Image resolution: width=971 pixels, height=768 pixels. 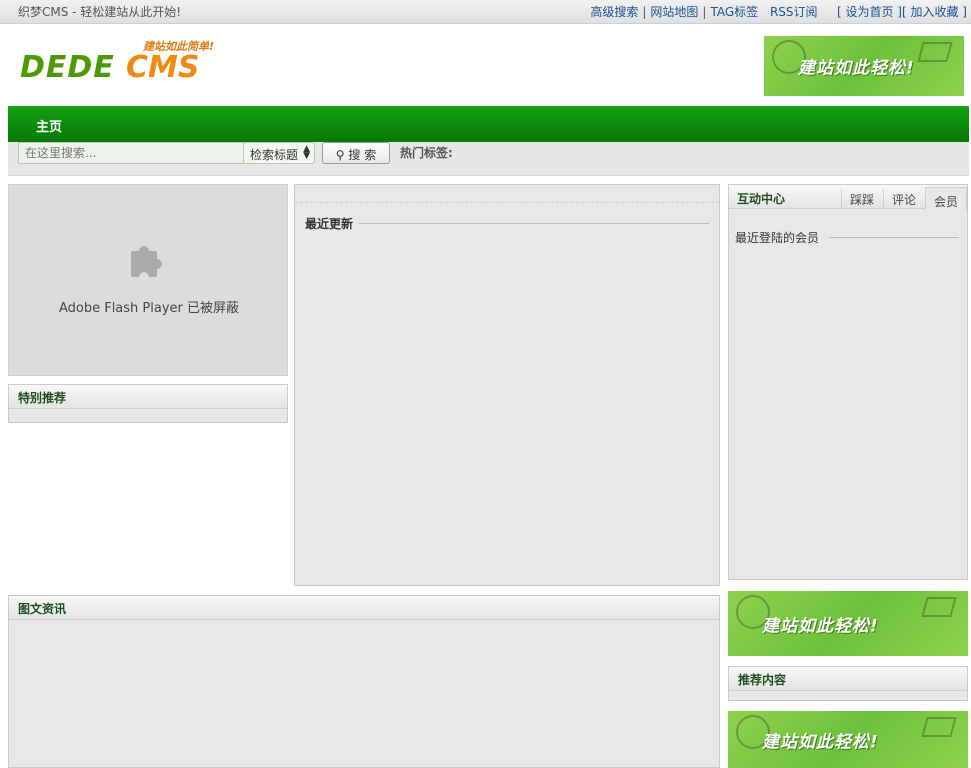 I want to click on special-recommend-panel: 特别推荐, so click(x=148, y=403).